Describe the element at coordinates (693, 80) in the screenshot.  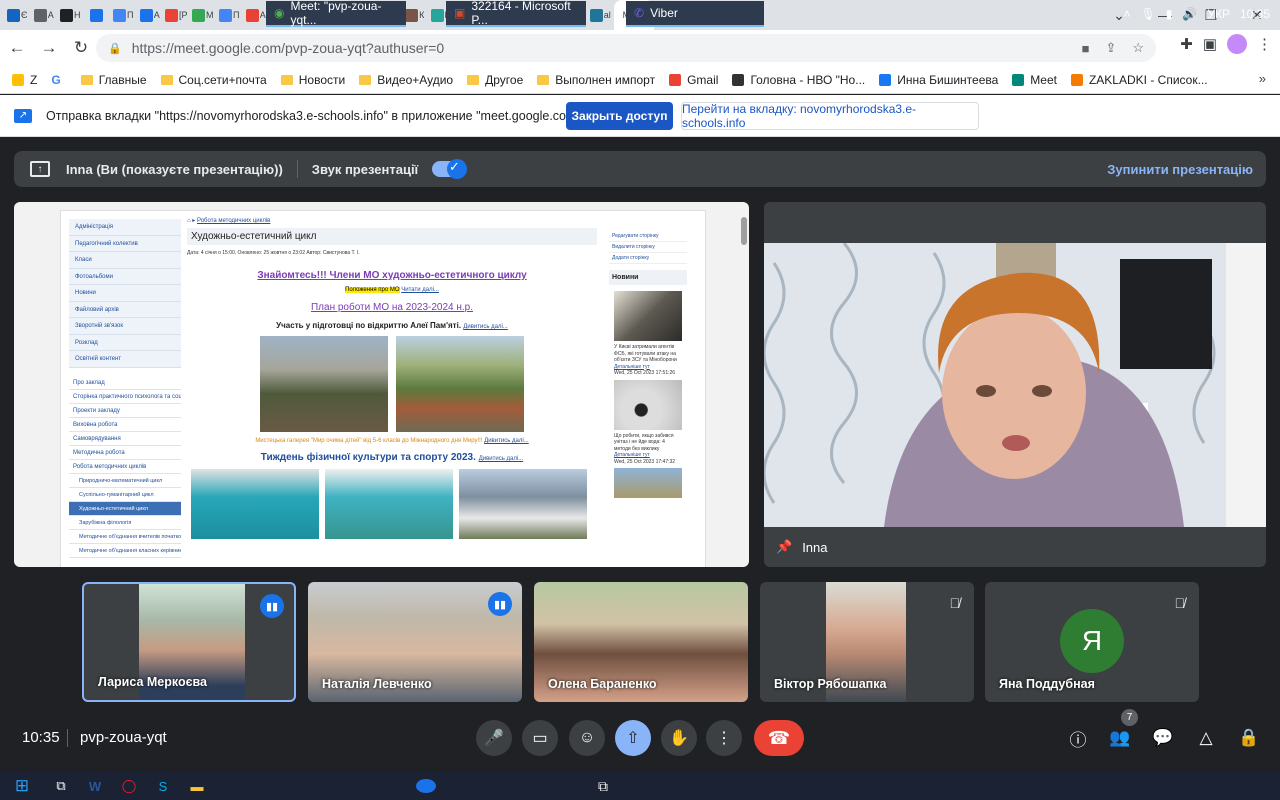
I see `bookmark-item: Gmail` at that location.